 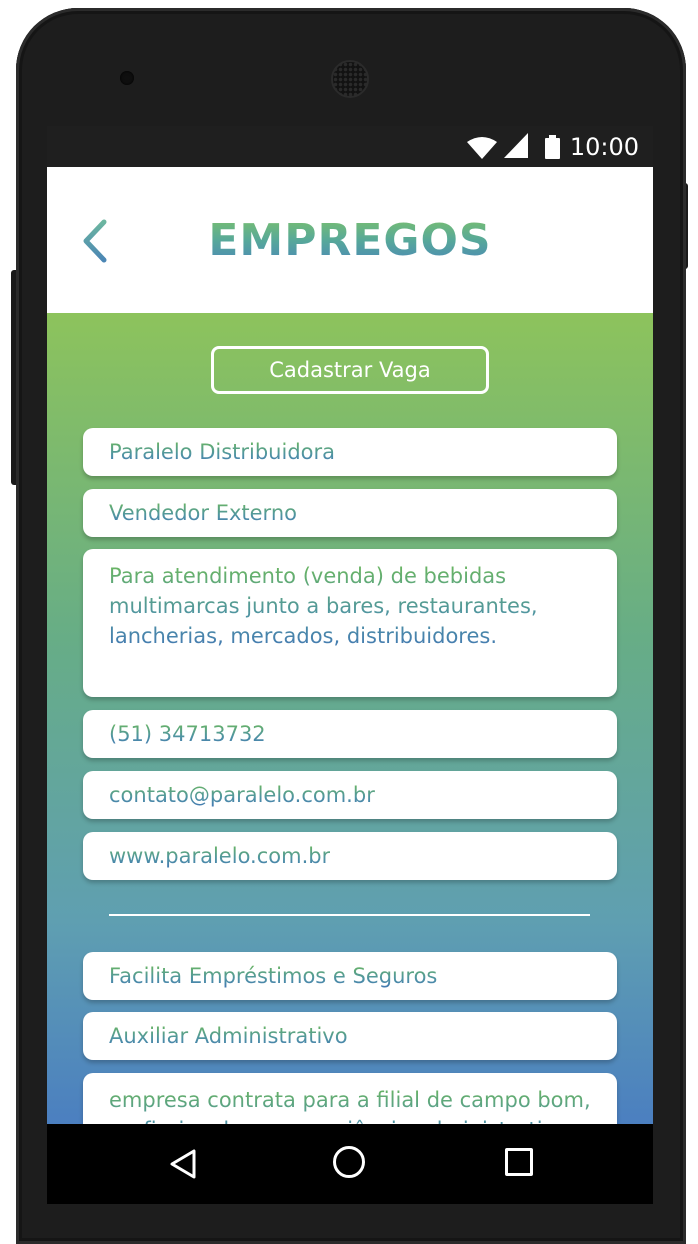 I want to click on job-position: Auxiliar Administrativo, so click(x=228, y=1036).